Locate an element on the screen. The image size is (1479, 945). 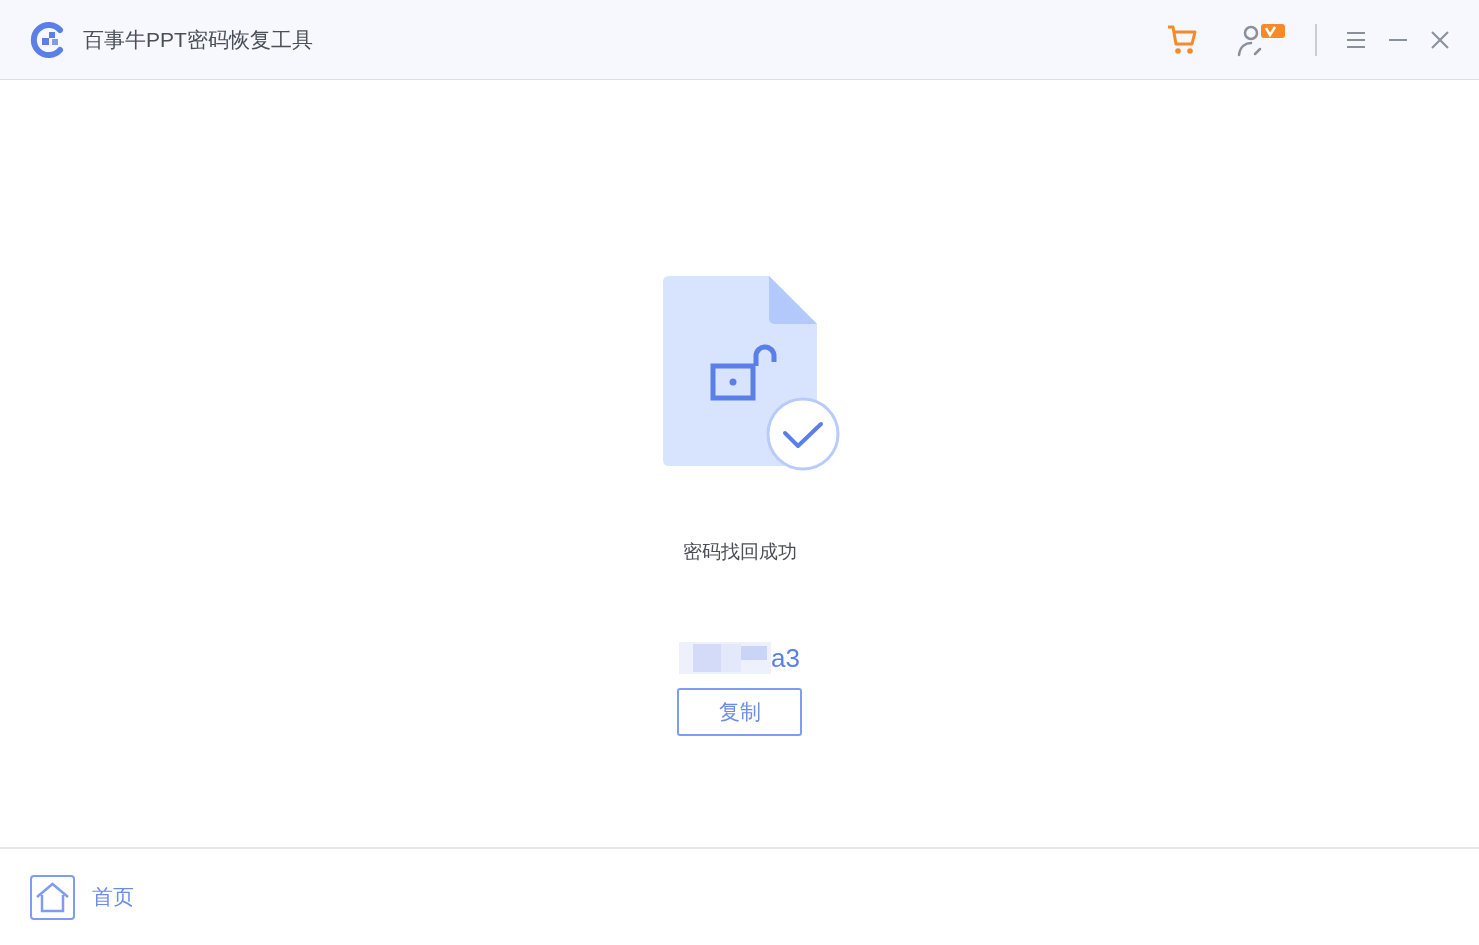
home-icon is located at coordinates (52, 897).